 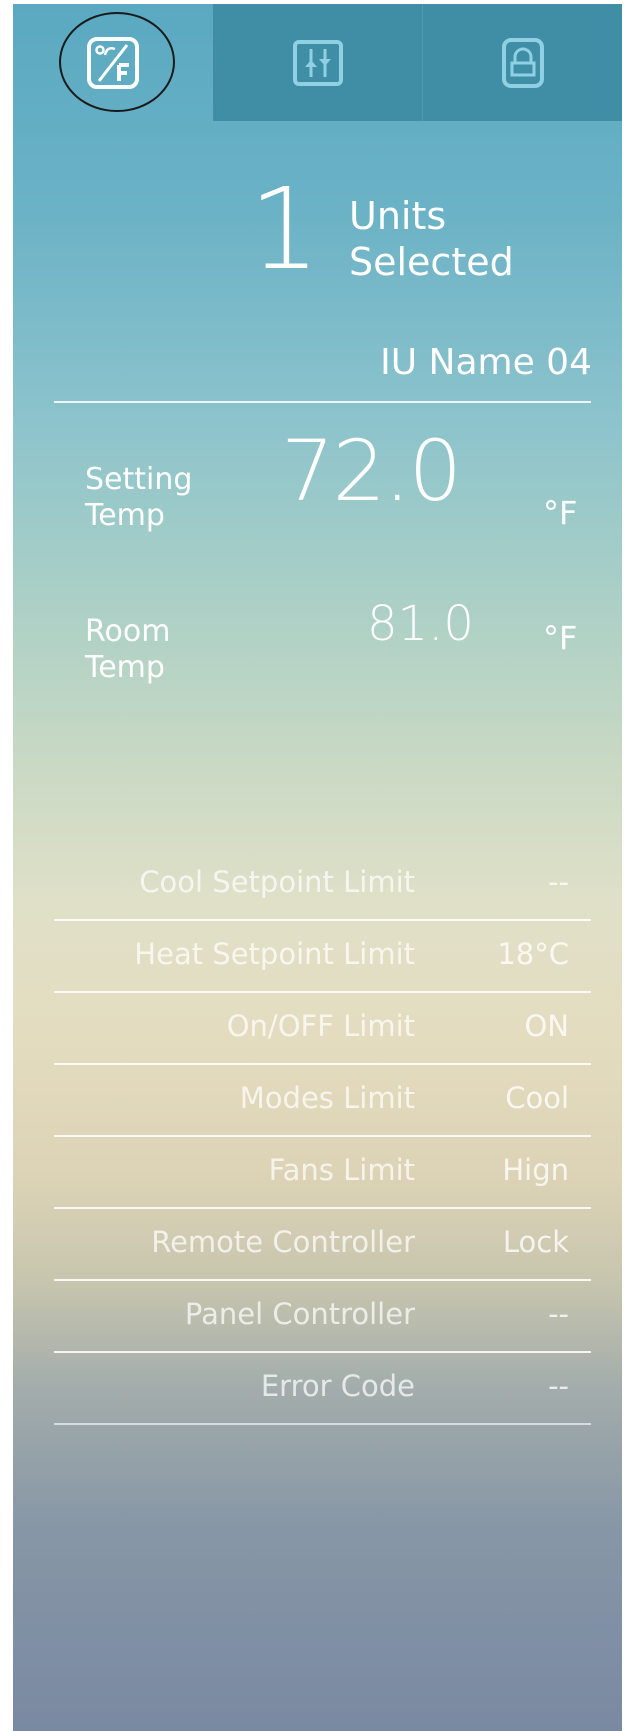 What do you see at coordinates (125, 667) in the screenshot?
I see `room-temp-label-line2: Temp` at bounding box center [125, 667].